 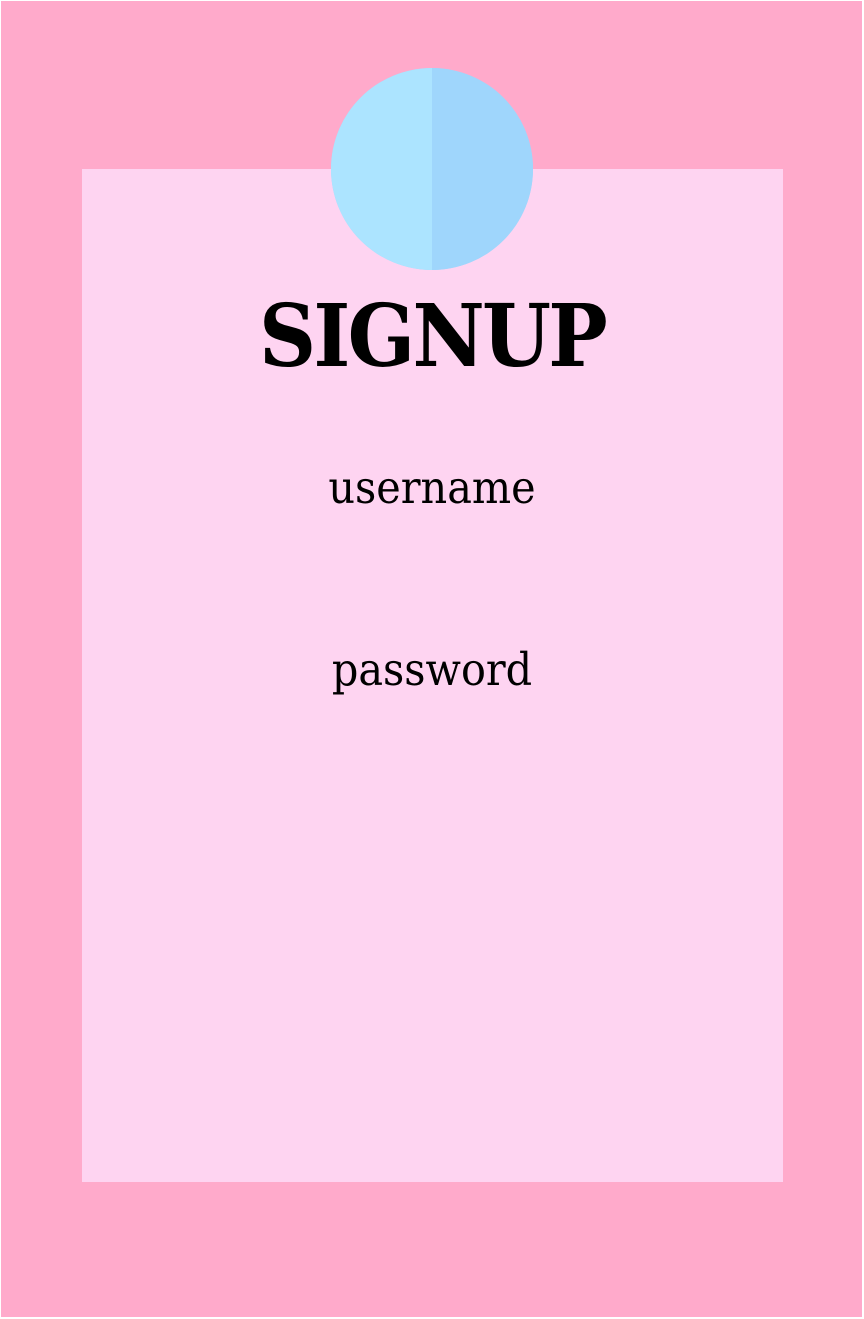 What do you see at coordinates (432, 487) in the screenshot?
I see `username-label: username` at bounding box center [432, 487].